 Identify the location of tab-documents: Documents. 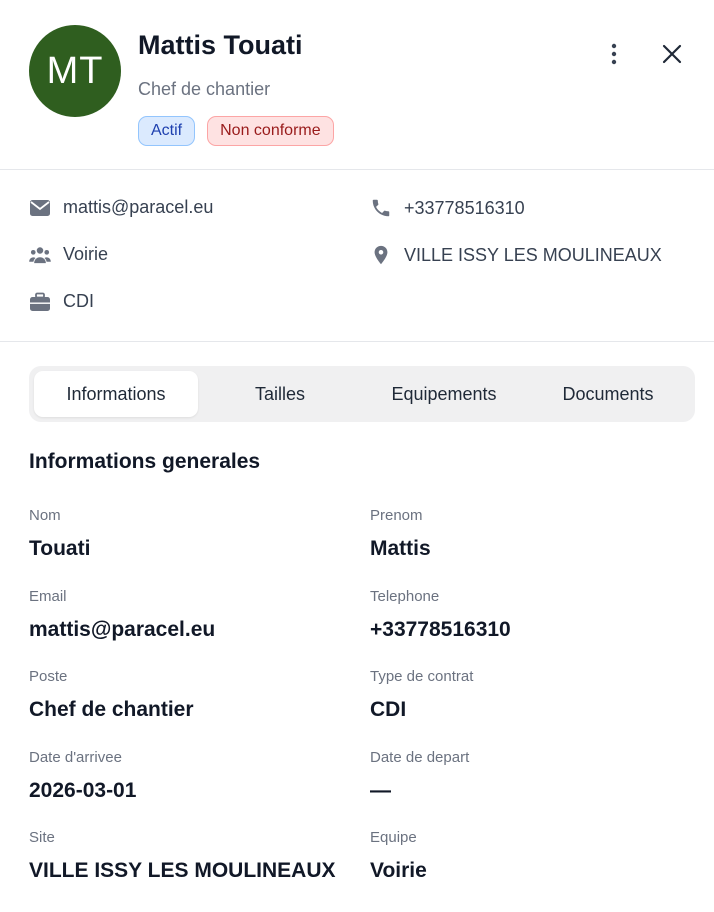
(608, 394).